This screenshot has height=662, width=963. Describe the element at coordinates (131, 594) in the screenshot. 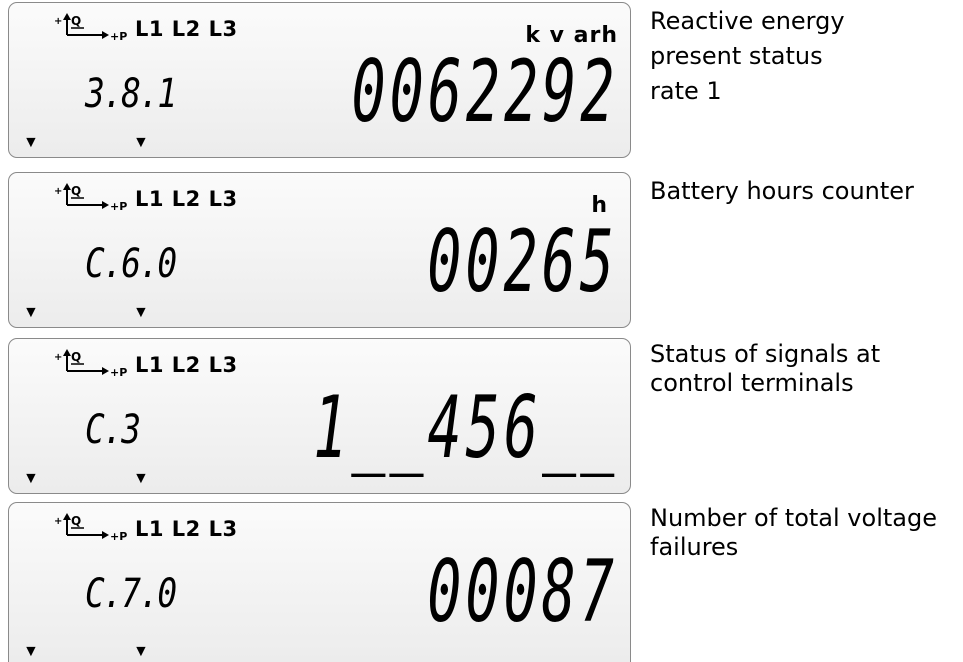

I see `obis-code: C.7.0` at that location.